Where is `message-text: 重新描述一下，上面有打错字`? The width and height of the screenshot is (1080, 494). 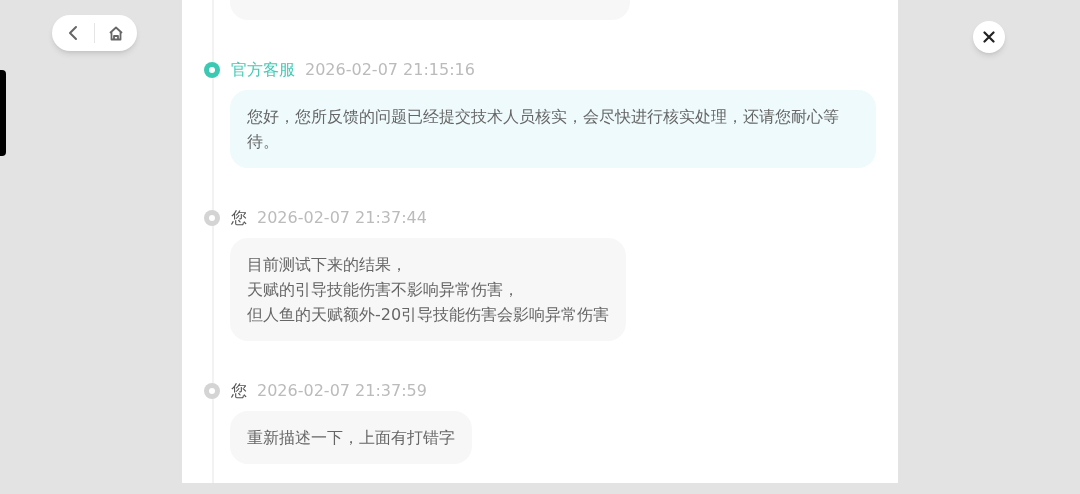
message-text: 重新描述一下，上面有打错字 is located at coordinates (351, 438).